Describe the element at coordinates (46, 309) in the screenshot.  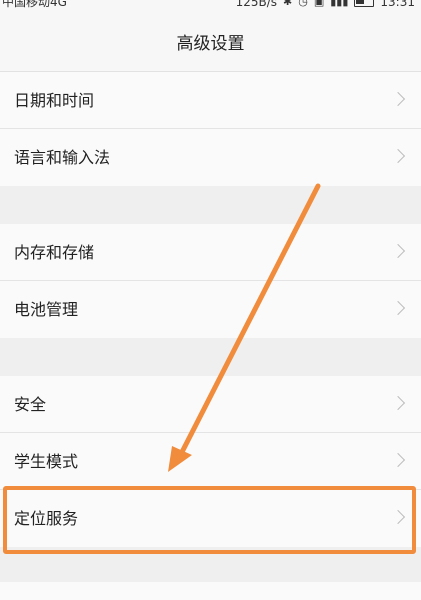
I see `settings-item-label: 电池管理` at that location.